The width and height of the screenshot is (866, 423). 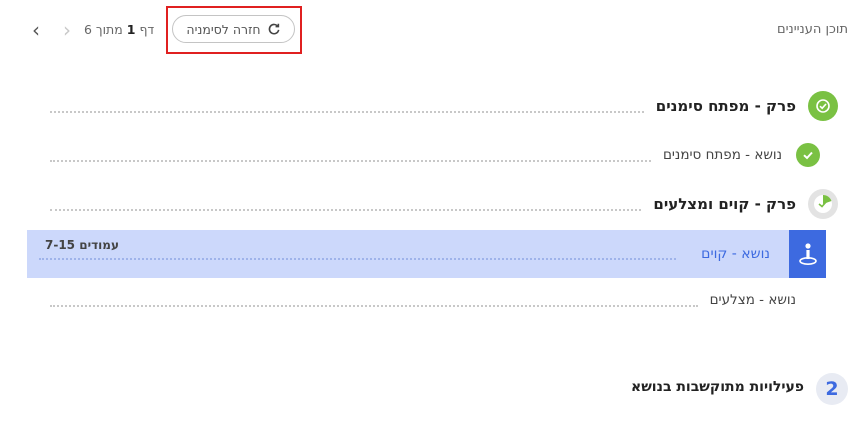 What do you see at coordinates (438, 155) in the screenshot?
I see `toc-topic-1-1: נושא - מפתח סימנים` at bounding box center [438, 155].